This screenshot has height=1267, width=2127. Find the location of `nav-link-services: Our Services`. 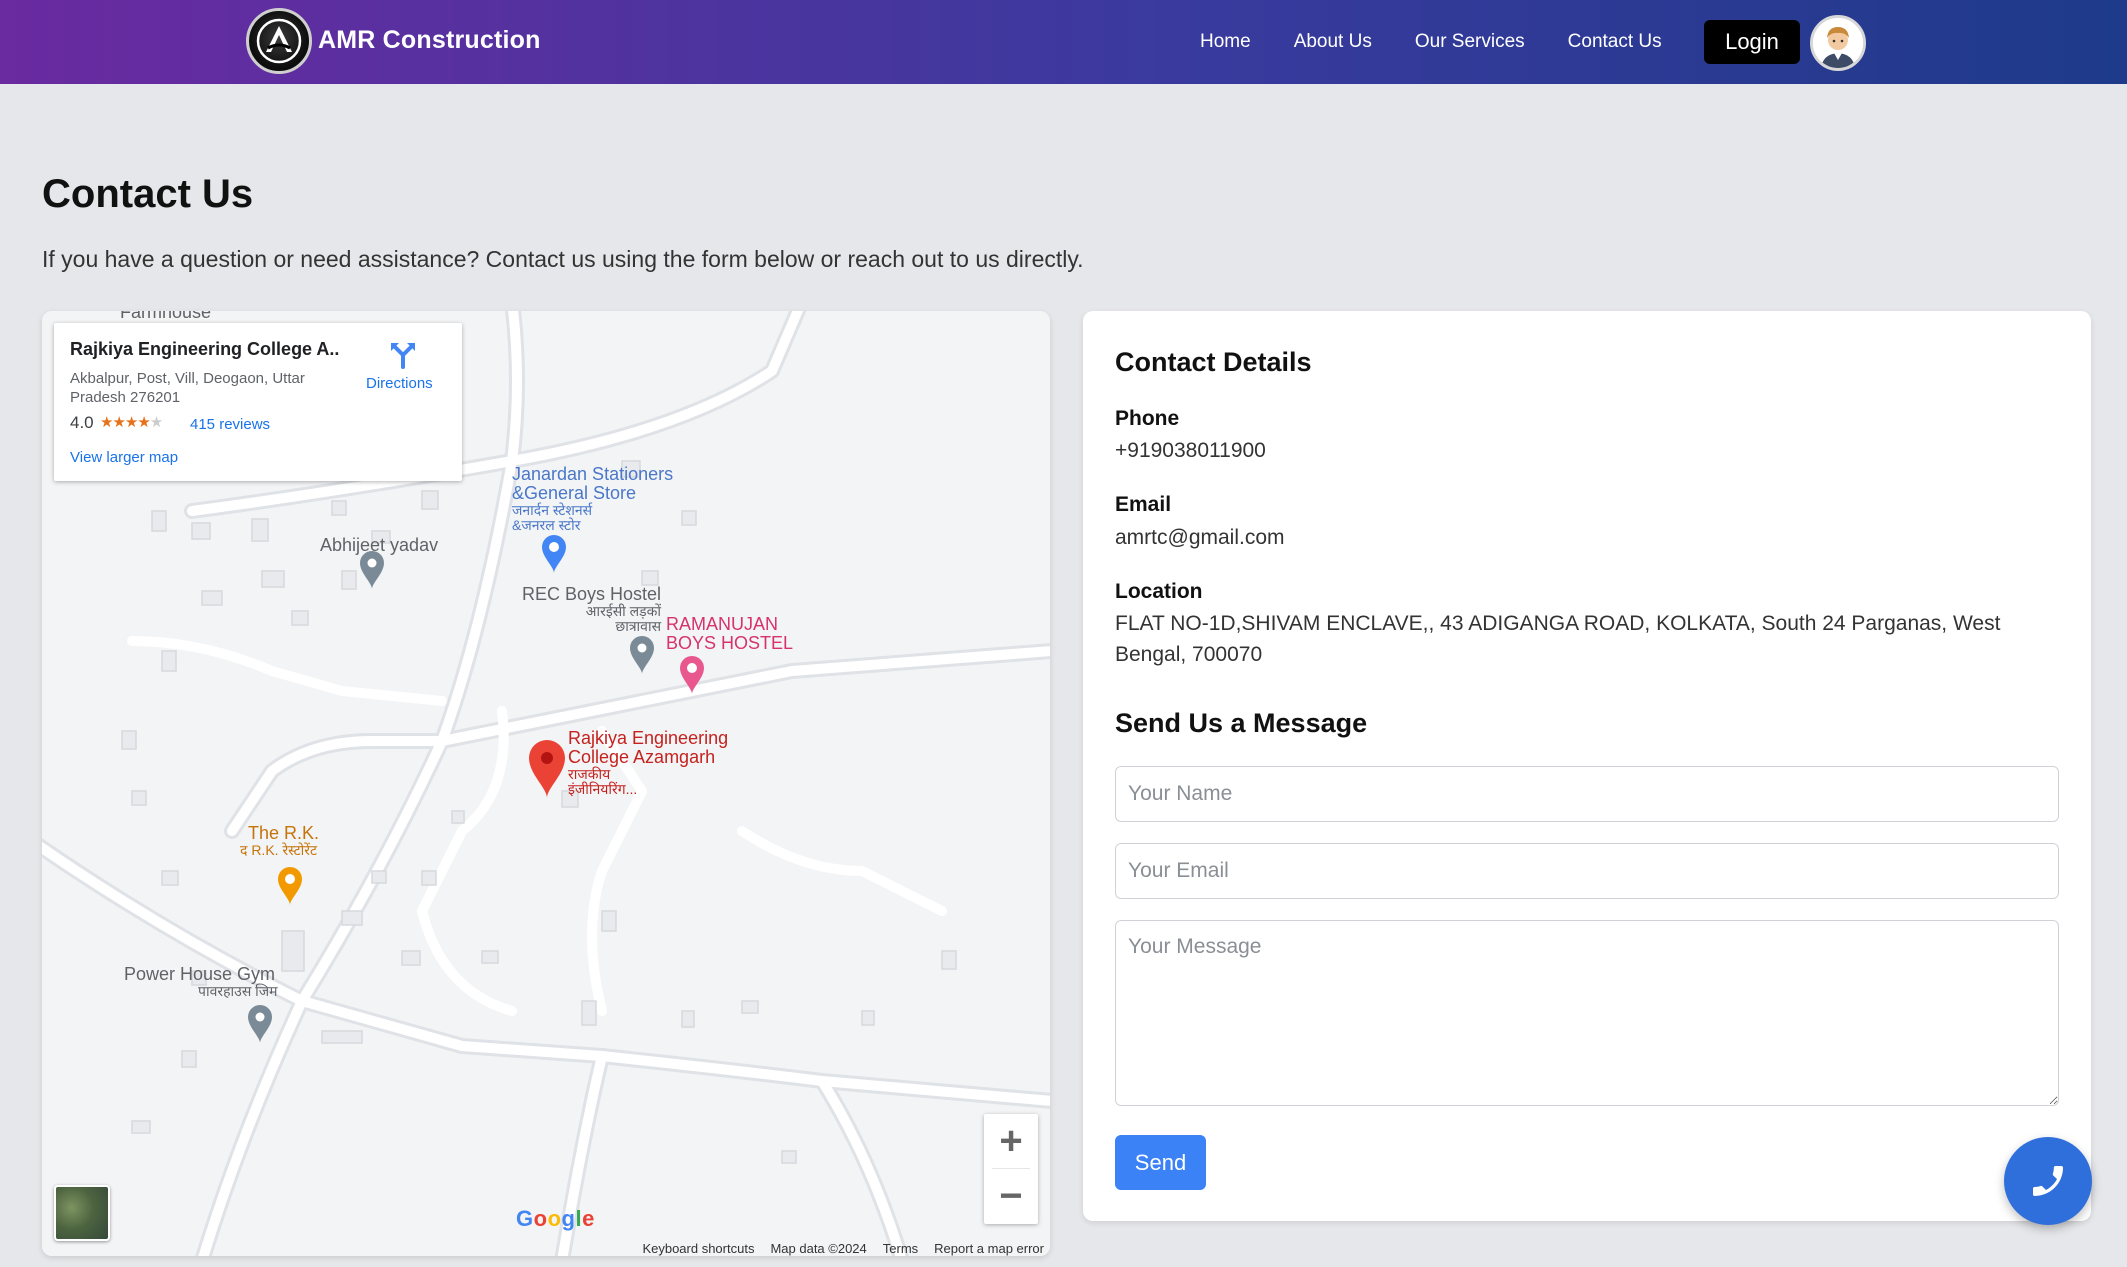

nav-link-services: Our Services is located at coordinates (1470, 42).